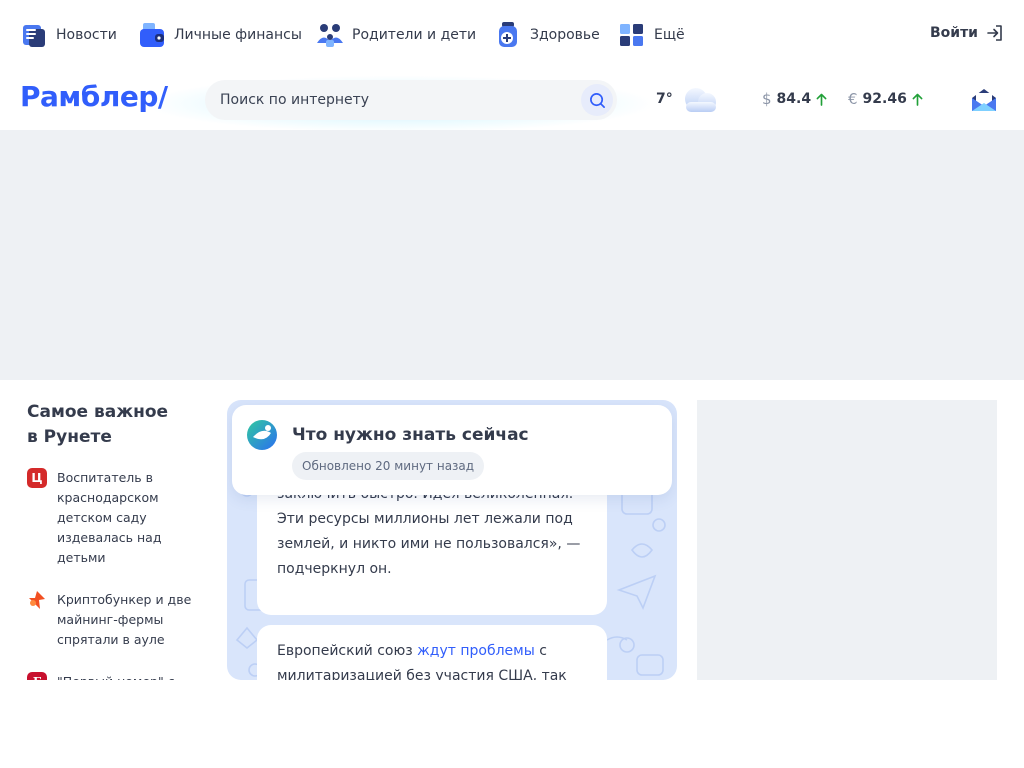 This screenshot has height=768, width=1024. I want to click on nav-item-finance: Личные финансы, so click(220, 35).